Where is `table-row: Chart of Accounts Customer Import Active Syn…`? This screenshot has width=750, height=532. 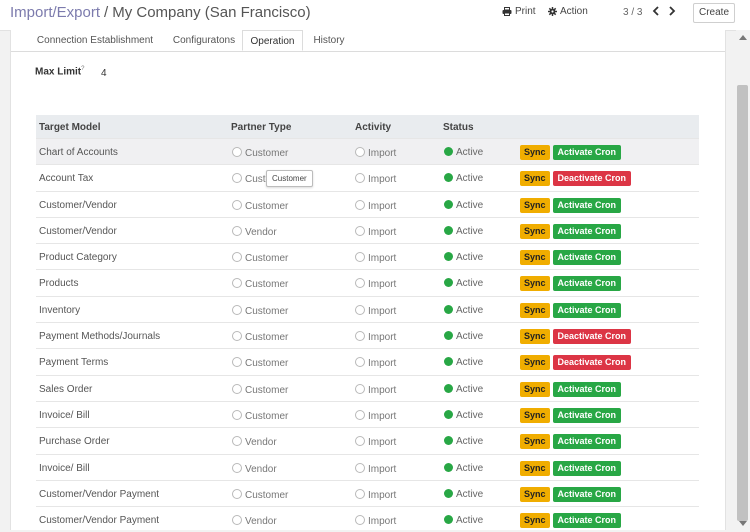 table-row: Chart of Accounts Customer Import Active Syn… is located at coordinates (367, 151).